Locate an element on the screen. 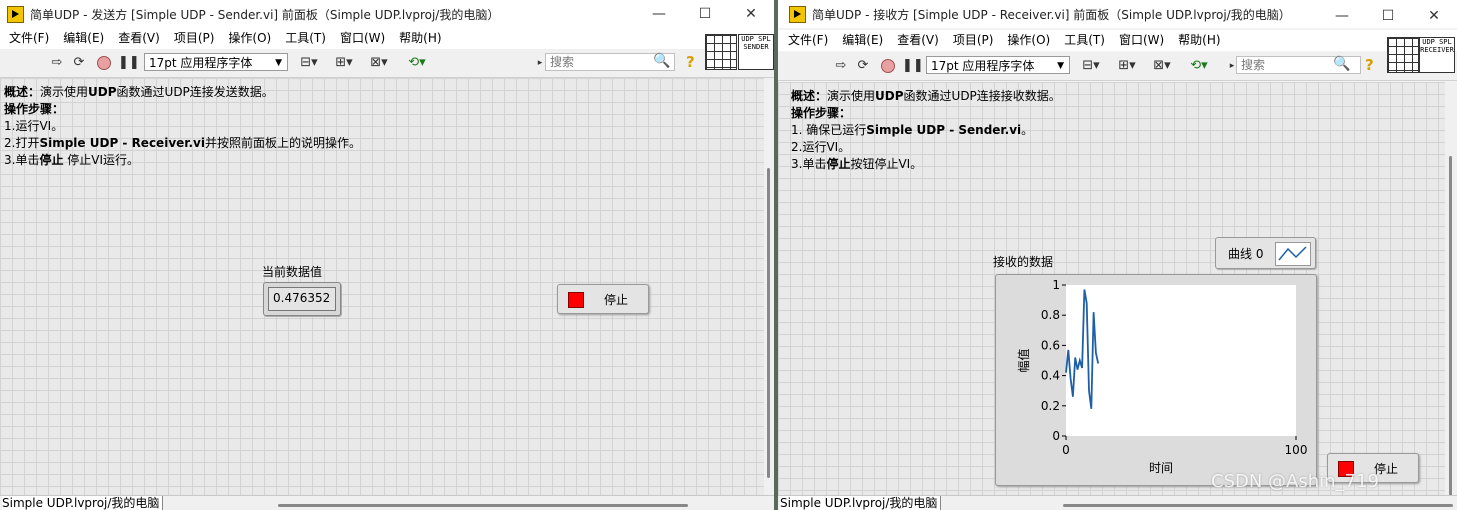  sender-statusbar: Simple UDP.lvproj/我的电脑 is located at coordinates (387, 502).